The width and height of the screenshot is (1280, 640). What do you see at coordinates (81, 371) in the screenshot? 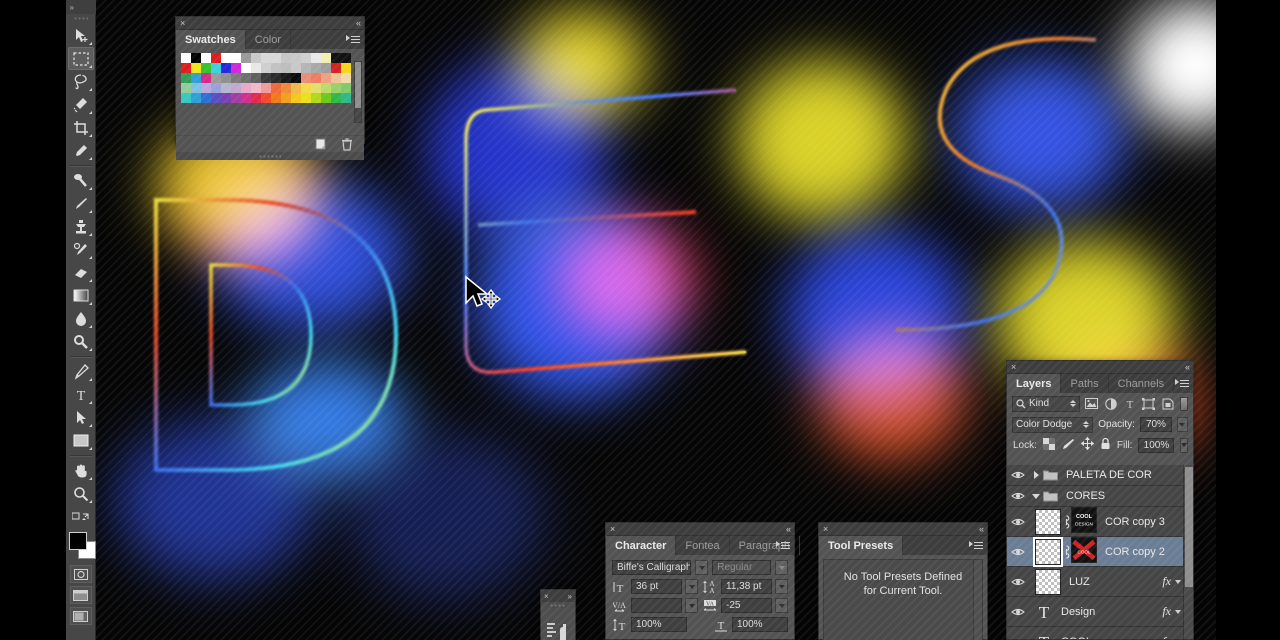
I see `tool-pen-tool` at bounding box center [81, 371].